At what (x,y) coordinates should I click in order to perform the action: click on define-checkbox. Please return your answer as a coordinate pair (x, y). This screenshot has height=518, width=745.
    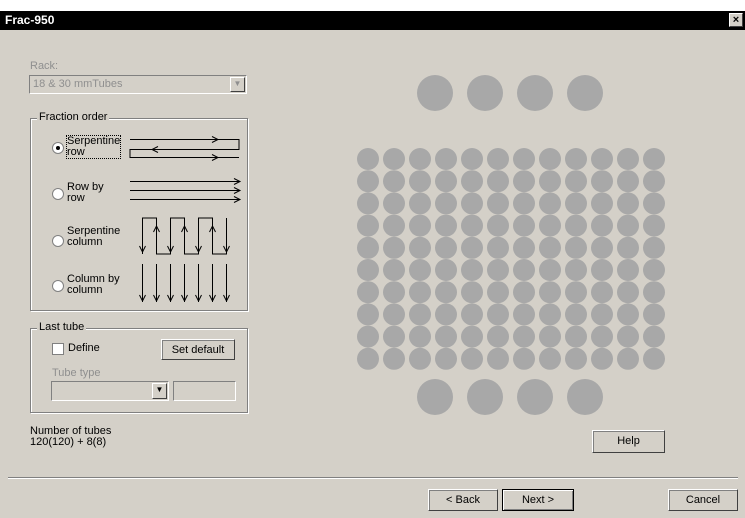
    Looking at the image, I should click on (58, 349).